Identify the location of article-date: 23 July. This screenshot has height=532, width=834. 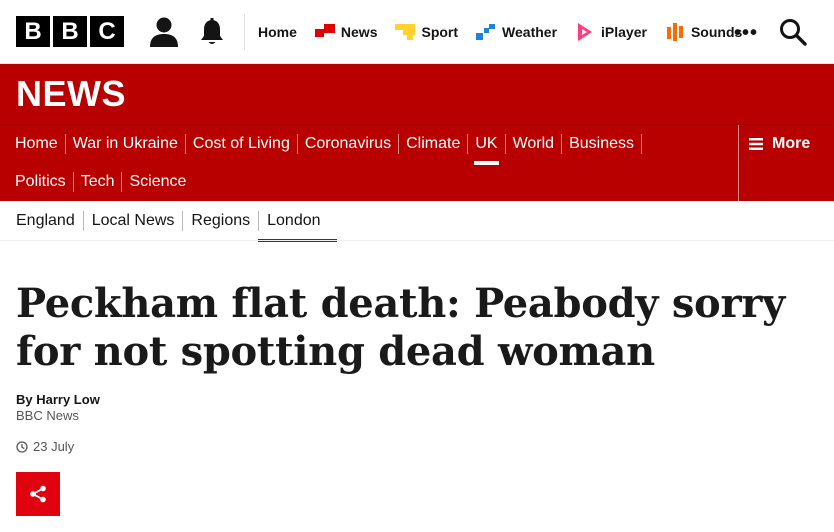
(45, 446).